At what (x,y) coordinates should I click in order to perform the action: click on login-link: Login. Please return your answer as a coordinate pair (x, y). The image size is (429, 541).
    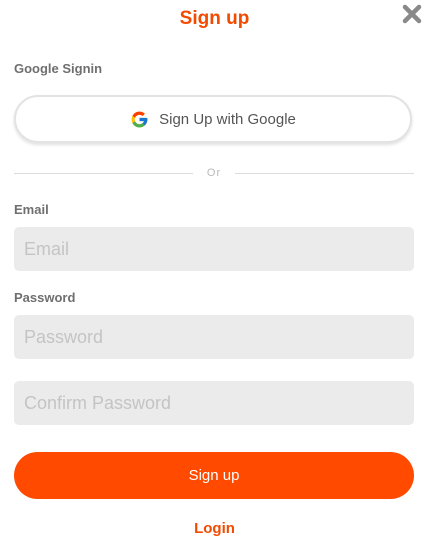
    Looking at the image, I should click on (214, 528).